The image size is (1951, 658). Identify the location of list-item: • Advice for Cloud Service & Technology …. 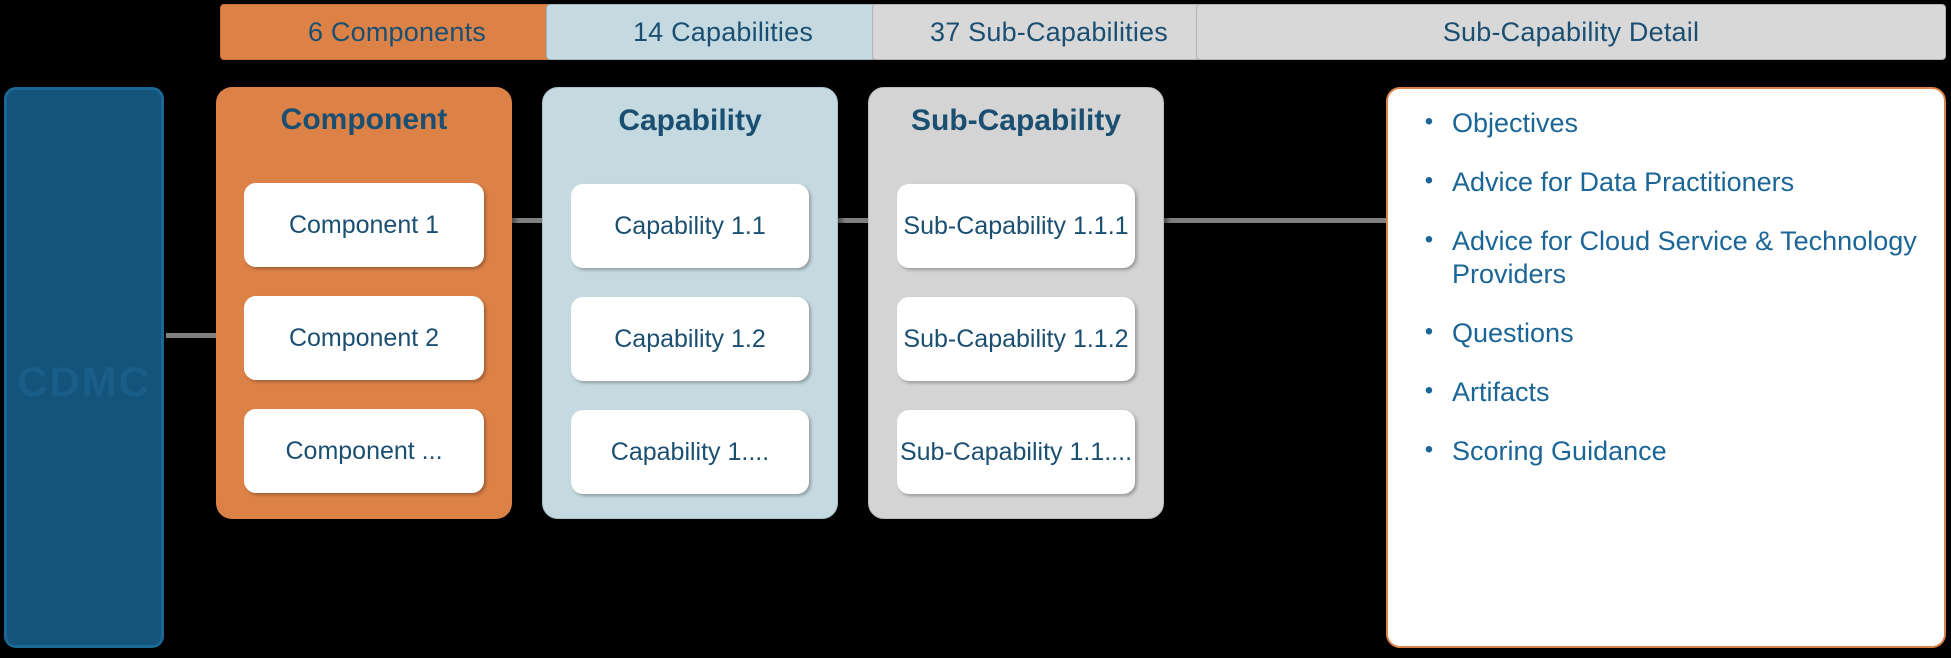
(1666, 258).